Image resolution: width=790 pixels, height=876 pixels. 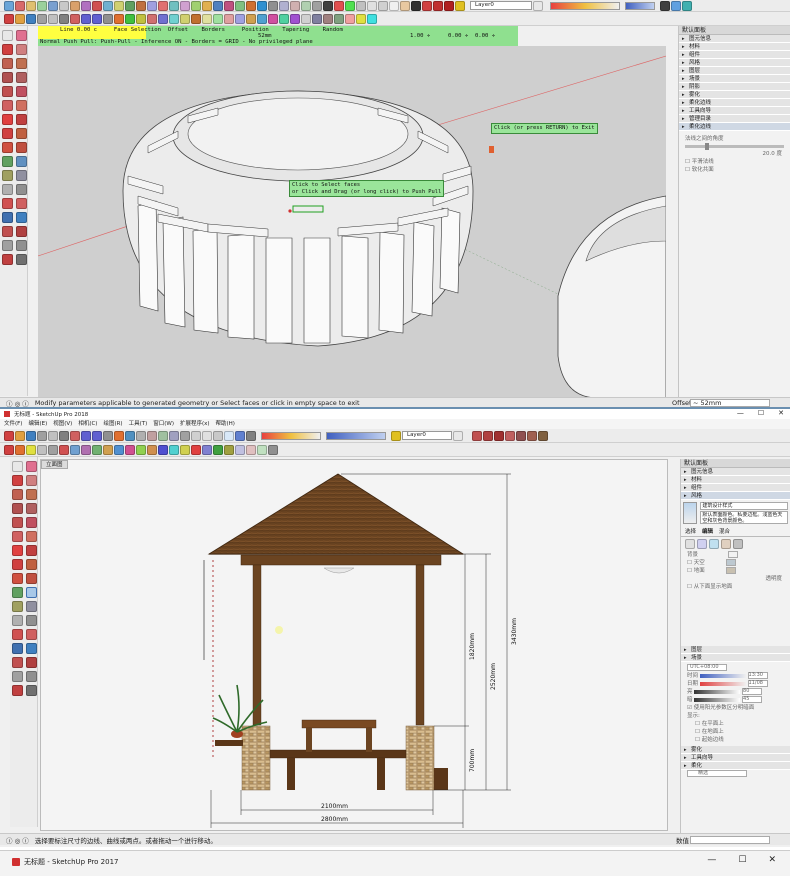 I want to click on maximize-button: ☐, so click(x=742, y=860).